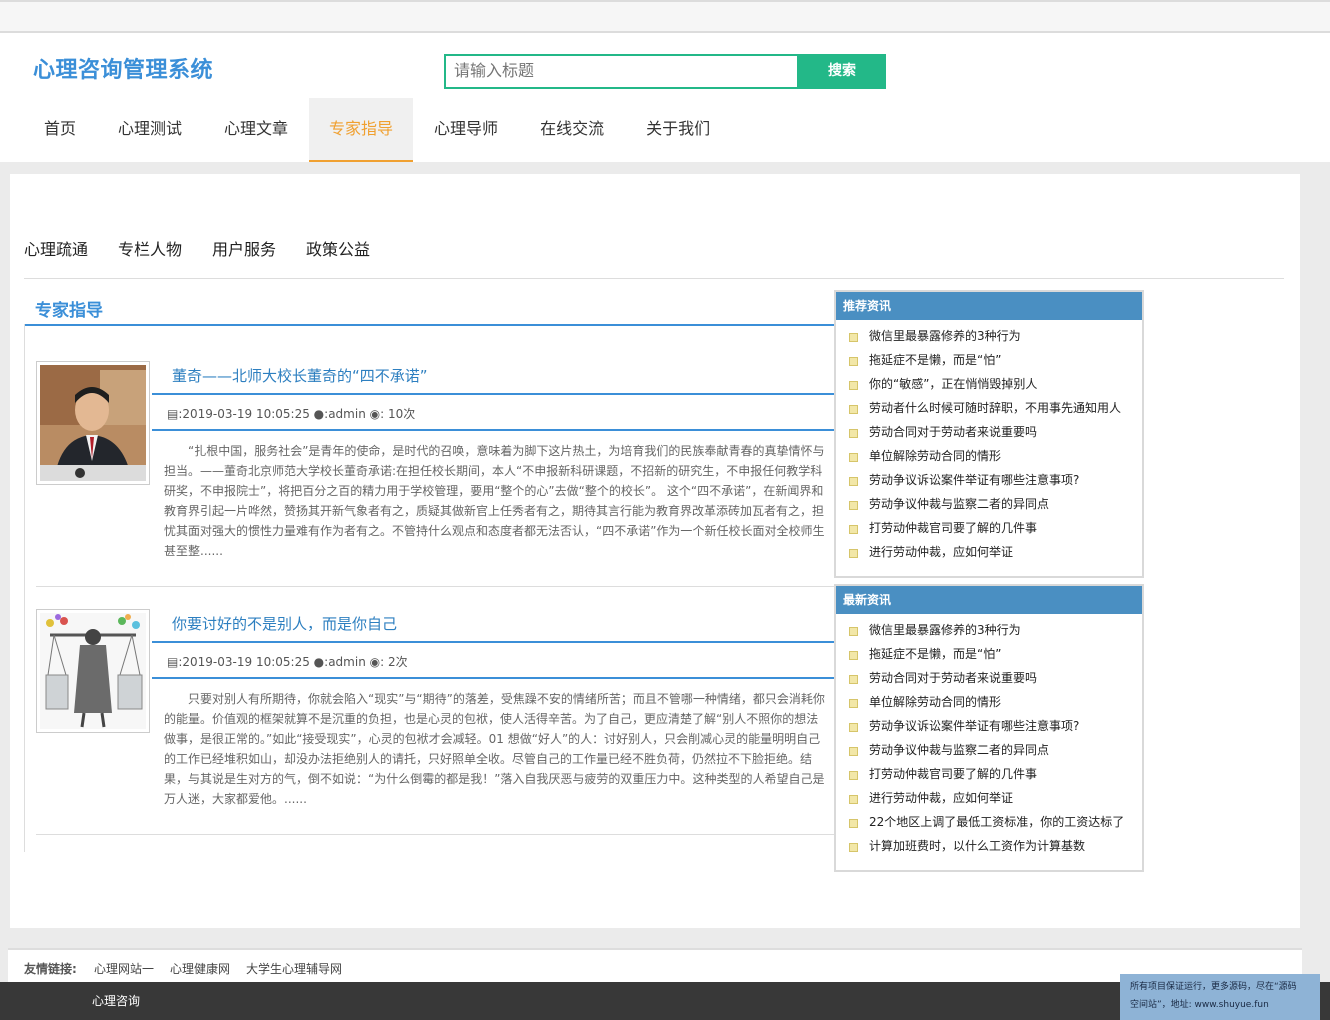  Describe the element at coordinates (572, 130) in the screenshot. I see `nav-item-online-chat: 在线交流` at that location.